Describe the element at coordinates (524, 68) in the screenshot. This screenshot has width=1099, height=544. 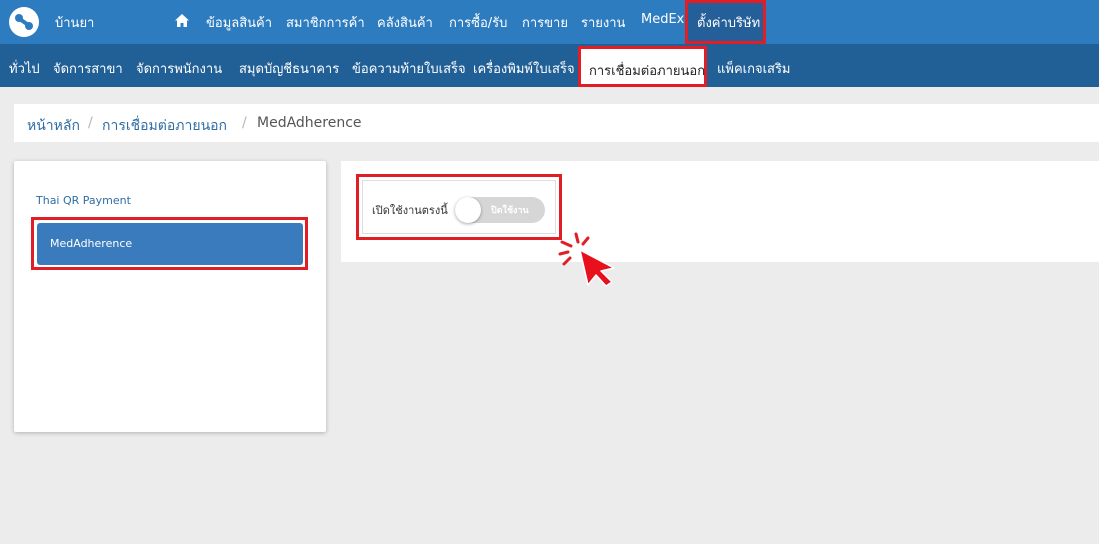
I see `tab-receipt-printer: เครื่องพิมพ์ใบเสร็จ` at that location.